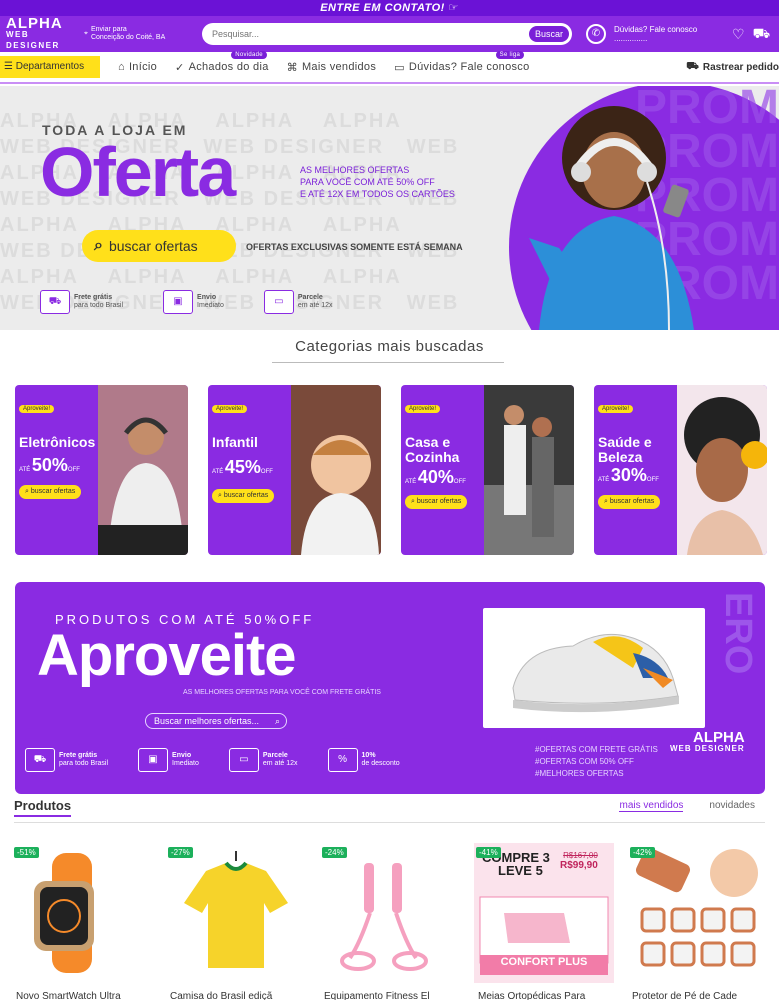 This screenshot has width=779, height=1000. Describe the element at coordinates (529, 470) in the screenshot. I see `category-image-couple` at that location.